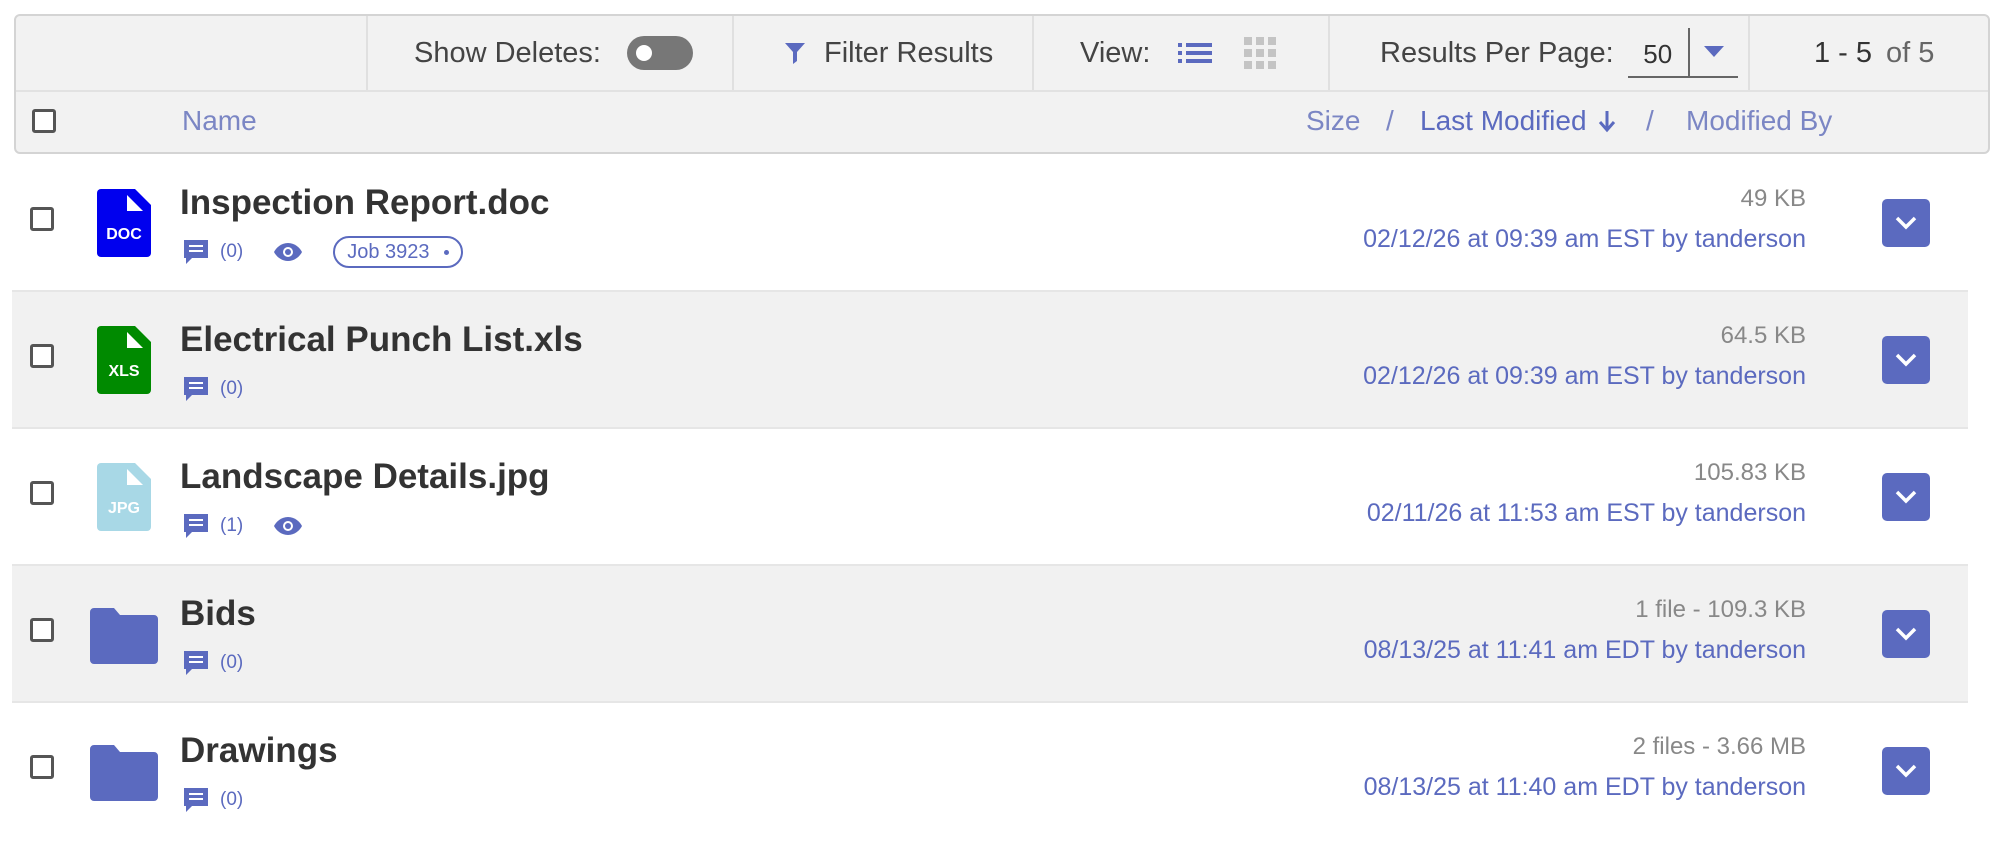  I want to click on comments-link: (1), so click(212, 526).